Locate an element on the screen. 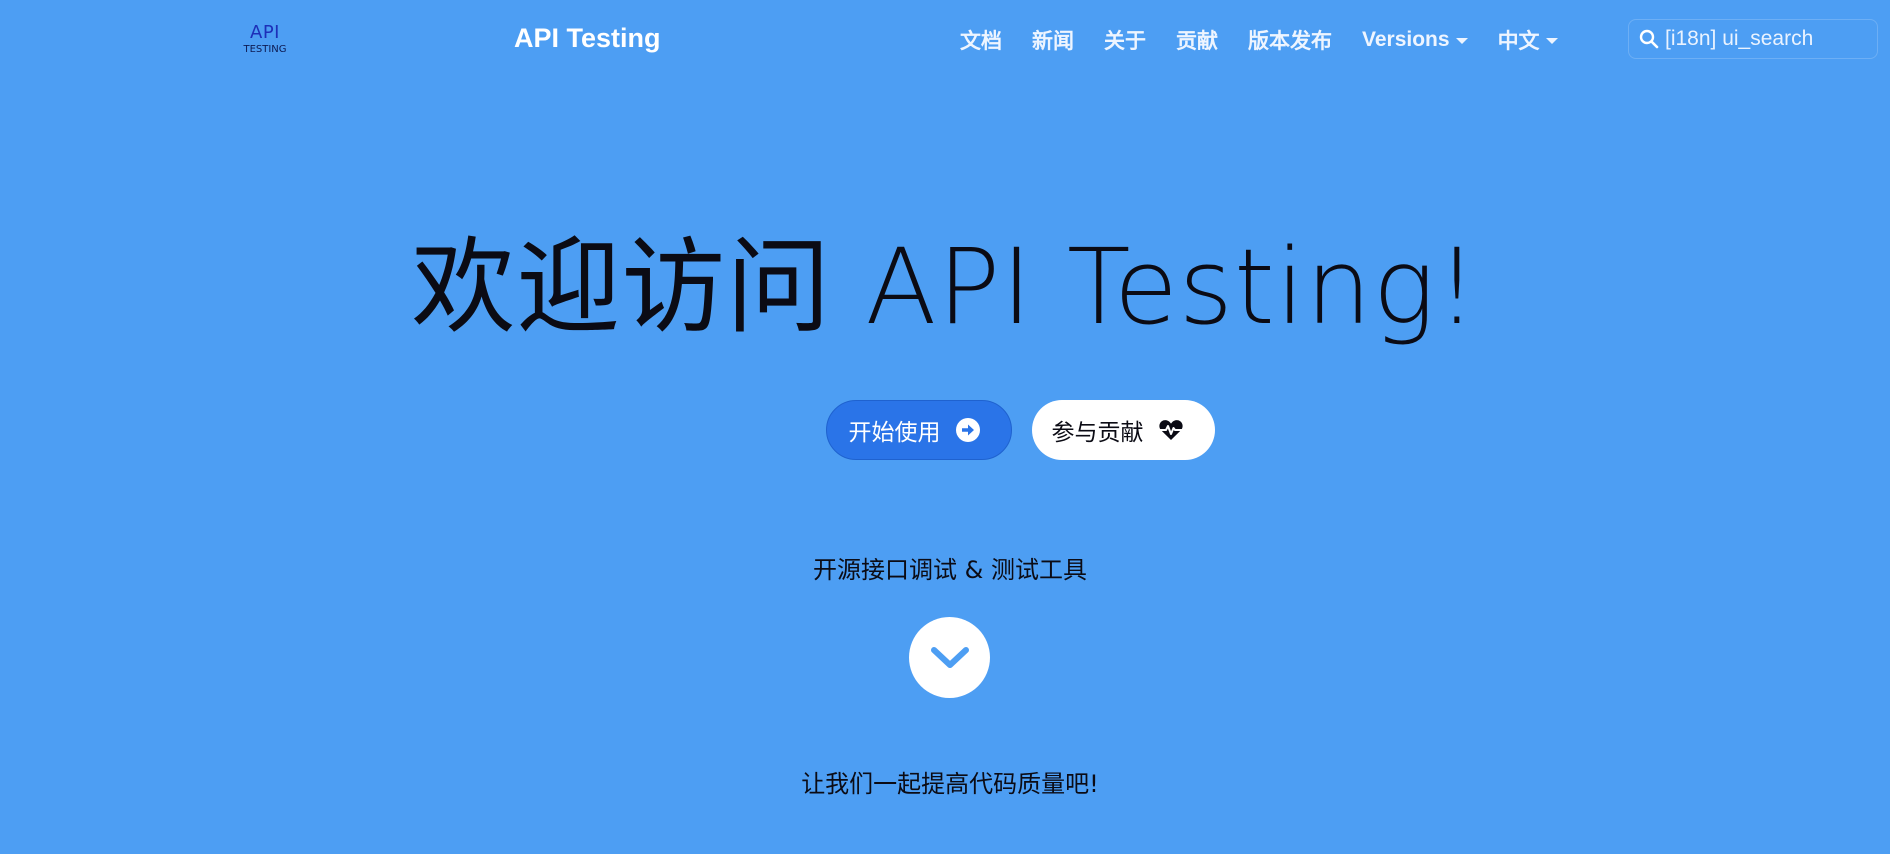 This screenshot has width=1890, height=854. search-input is located at coordinates (1765, 39).